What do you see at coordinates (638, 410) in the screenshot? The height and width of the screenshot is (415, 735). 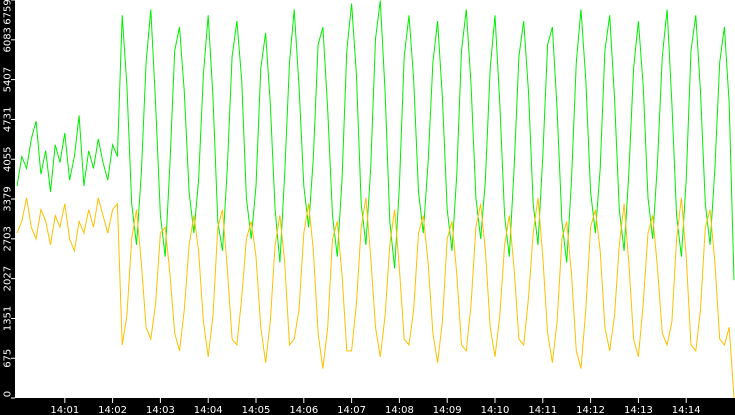 I see `x-tick-label: 14:13` at bounding box center [638, 410].